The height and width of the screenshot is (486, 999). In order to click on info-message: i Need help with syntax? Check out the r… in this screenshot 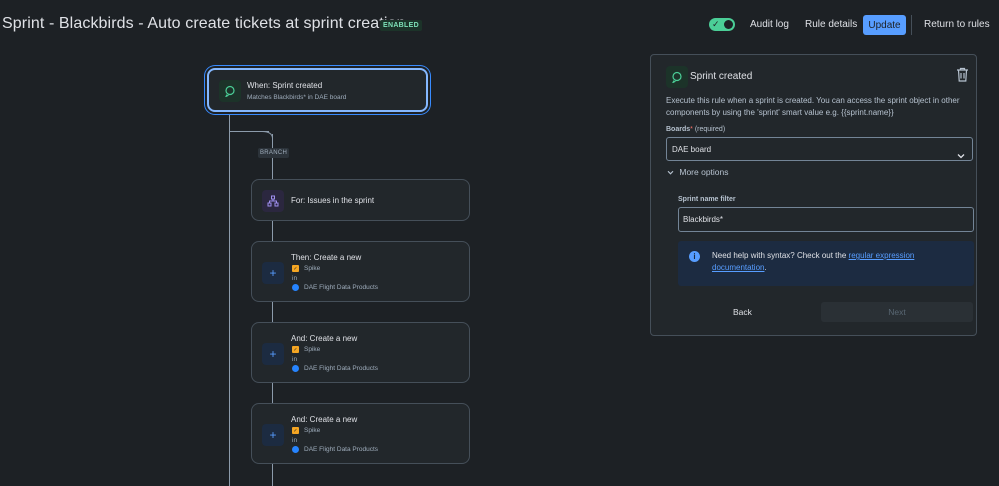, I will do `click(826, 263)`.